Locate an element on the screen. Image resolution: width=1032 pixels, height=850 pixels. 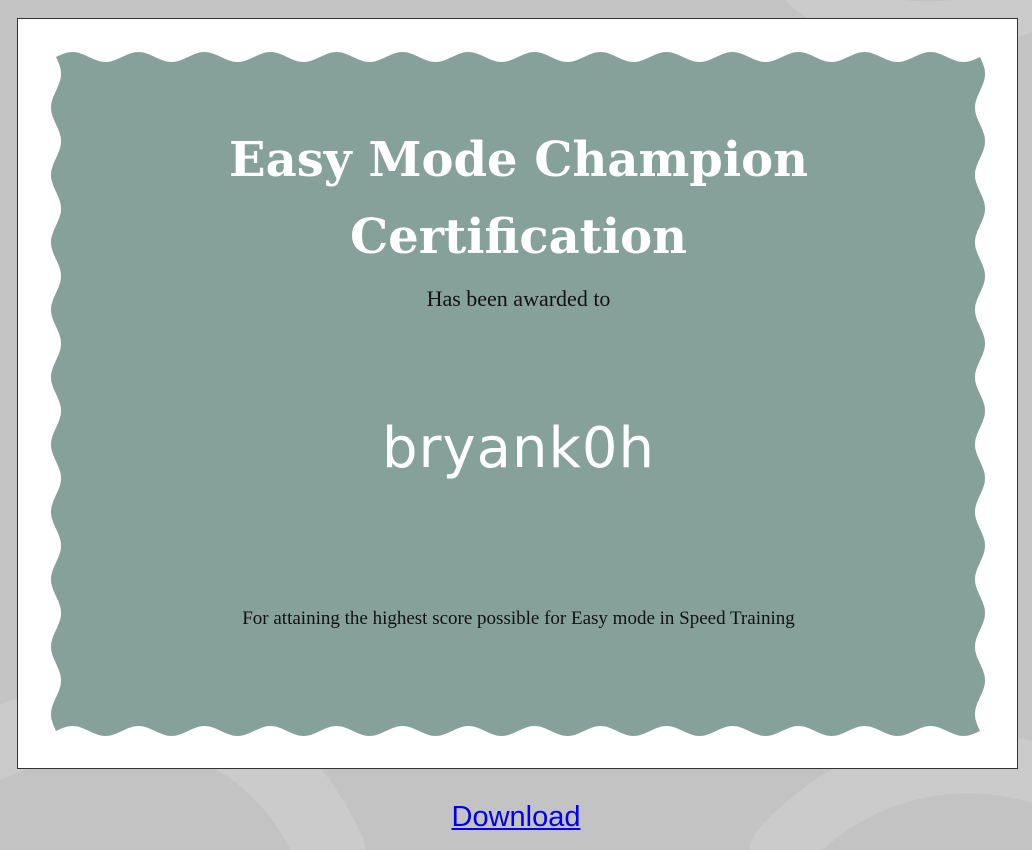
download-link-container: Download is located at coordinates (516, 817).